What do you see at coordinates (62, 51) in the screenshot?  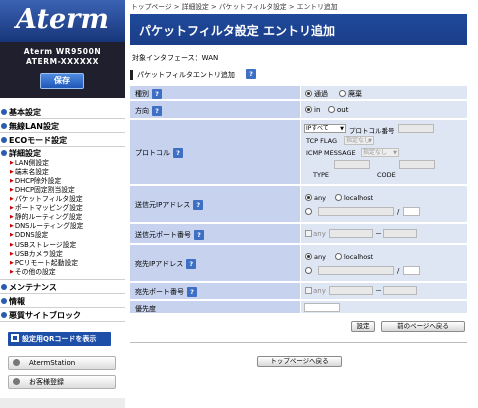 I see `model-name: Aterm WR9500N` at bounding box center [62, 51].